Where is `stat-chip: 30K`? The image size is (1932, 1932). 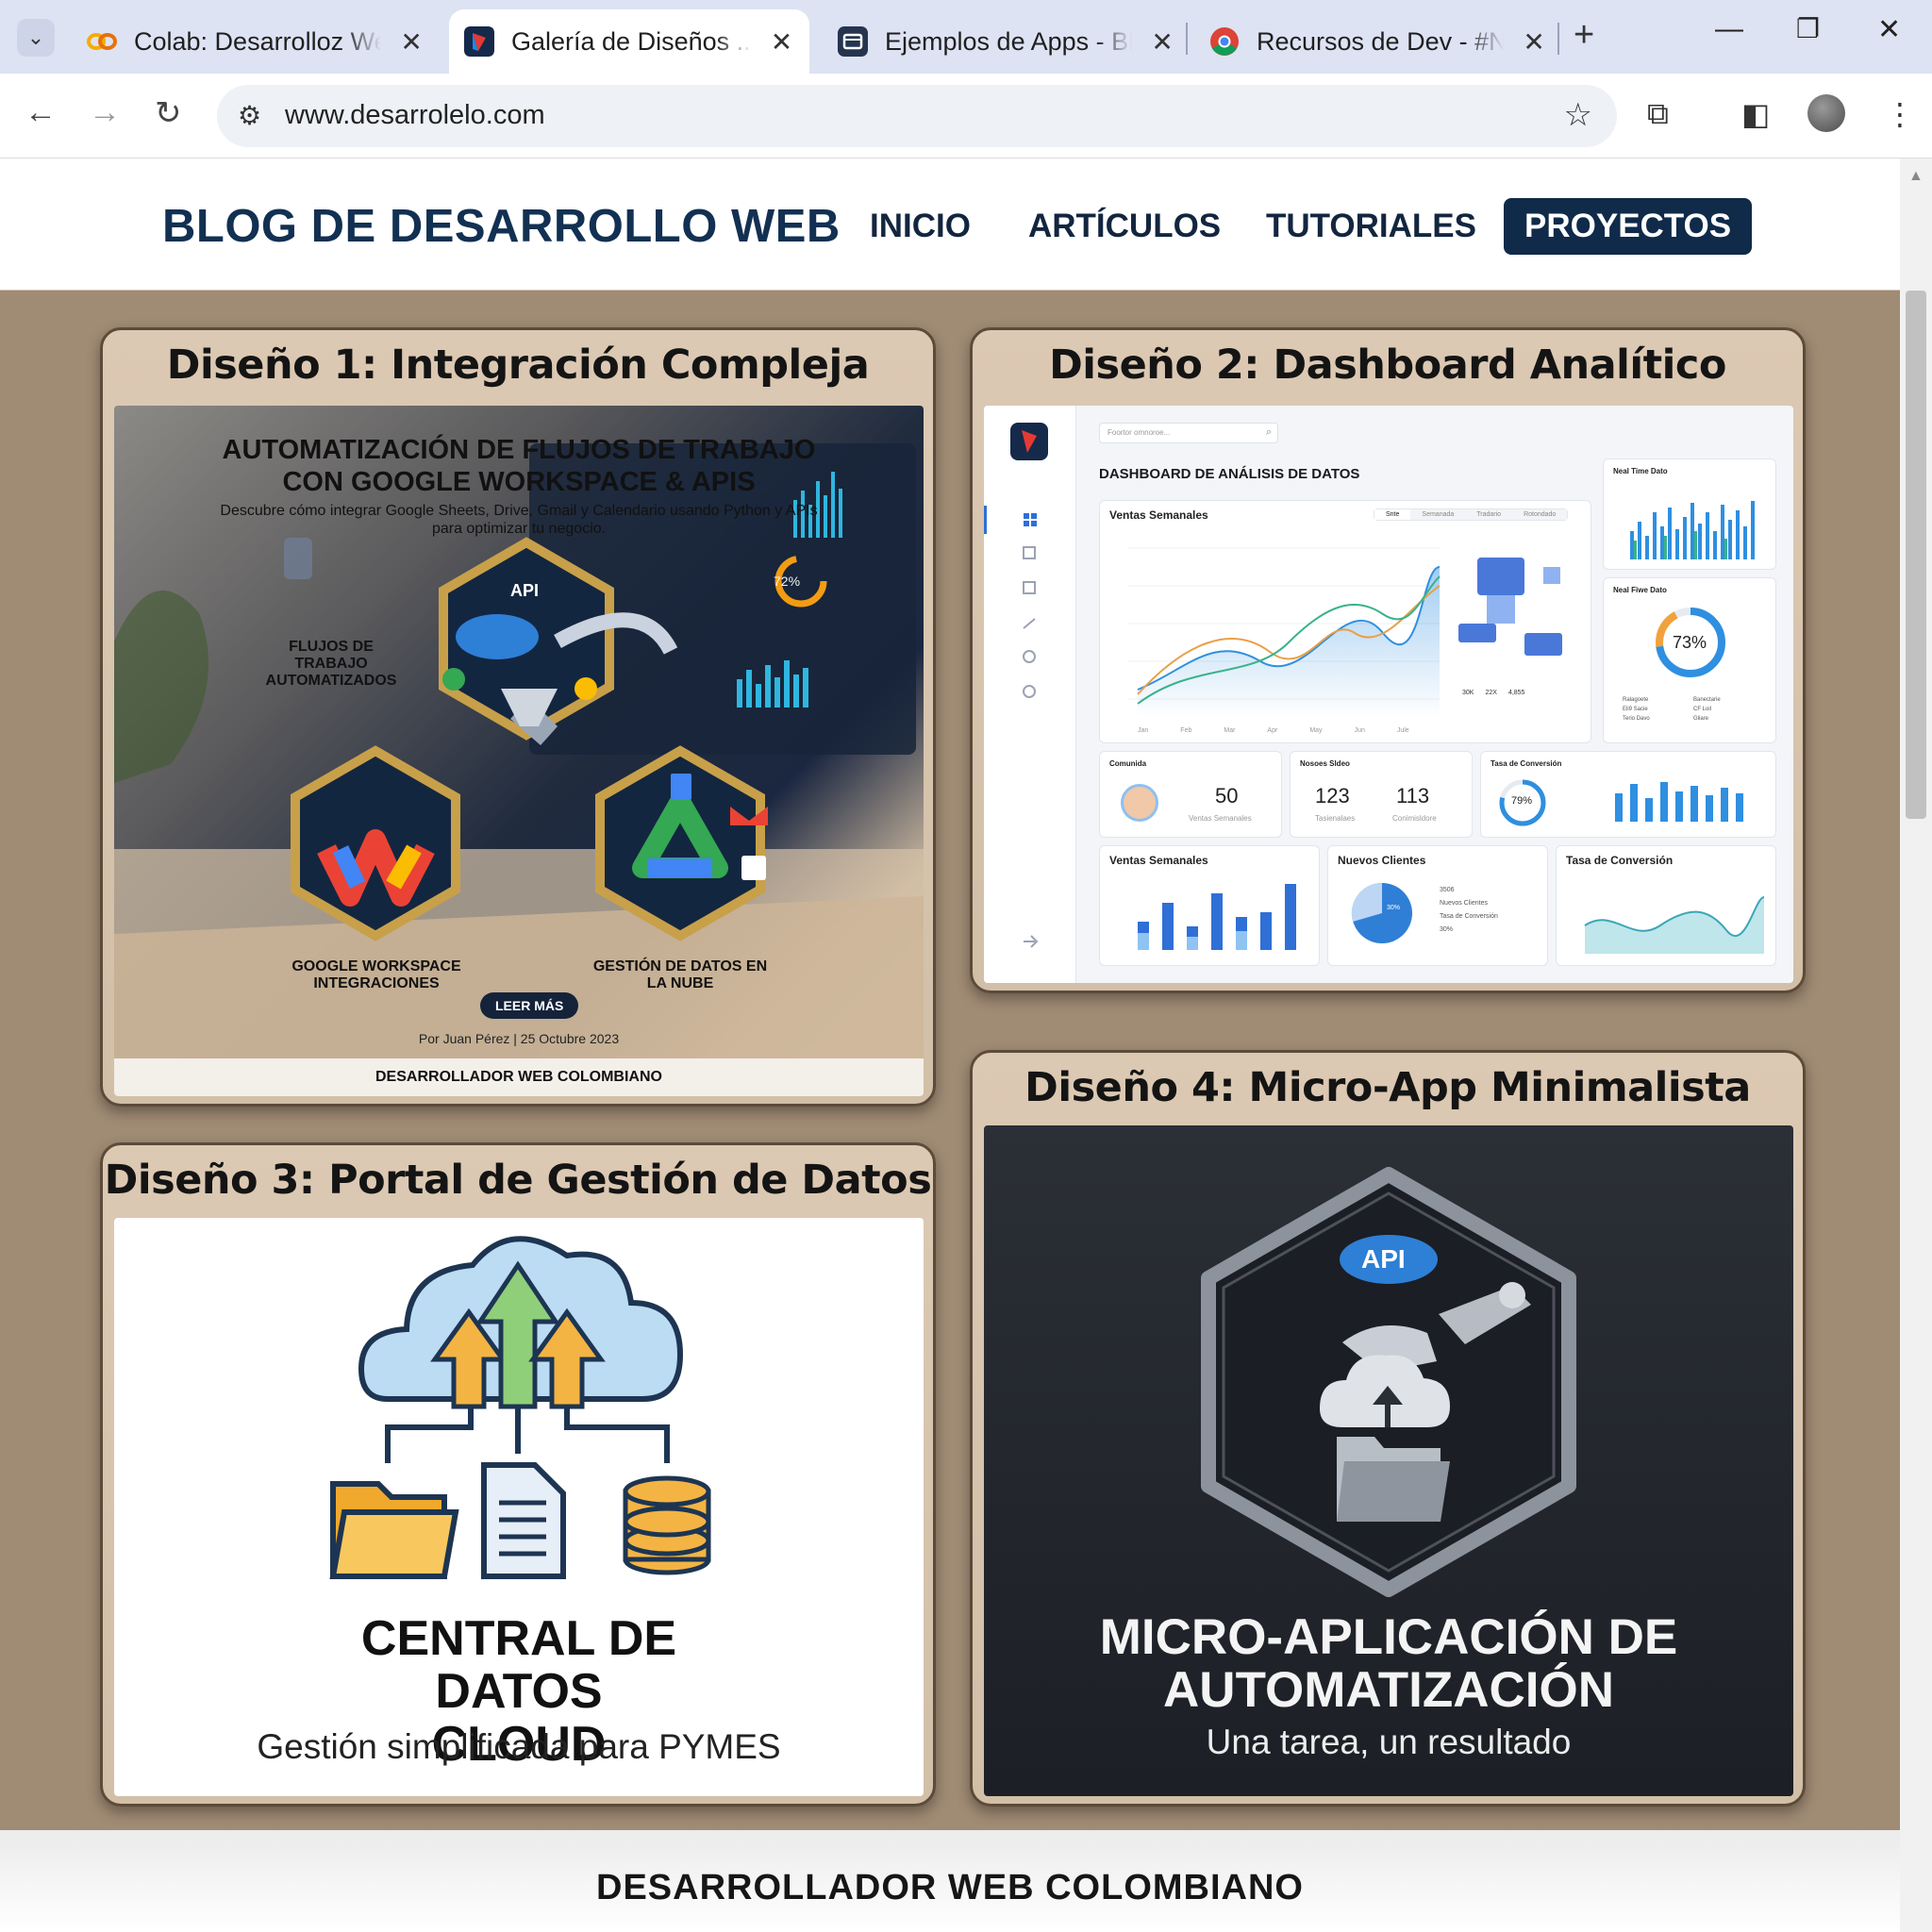
stat-chip: 30K is located at coordinates (1468, 693).